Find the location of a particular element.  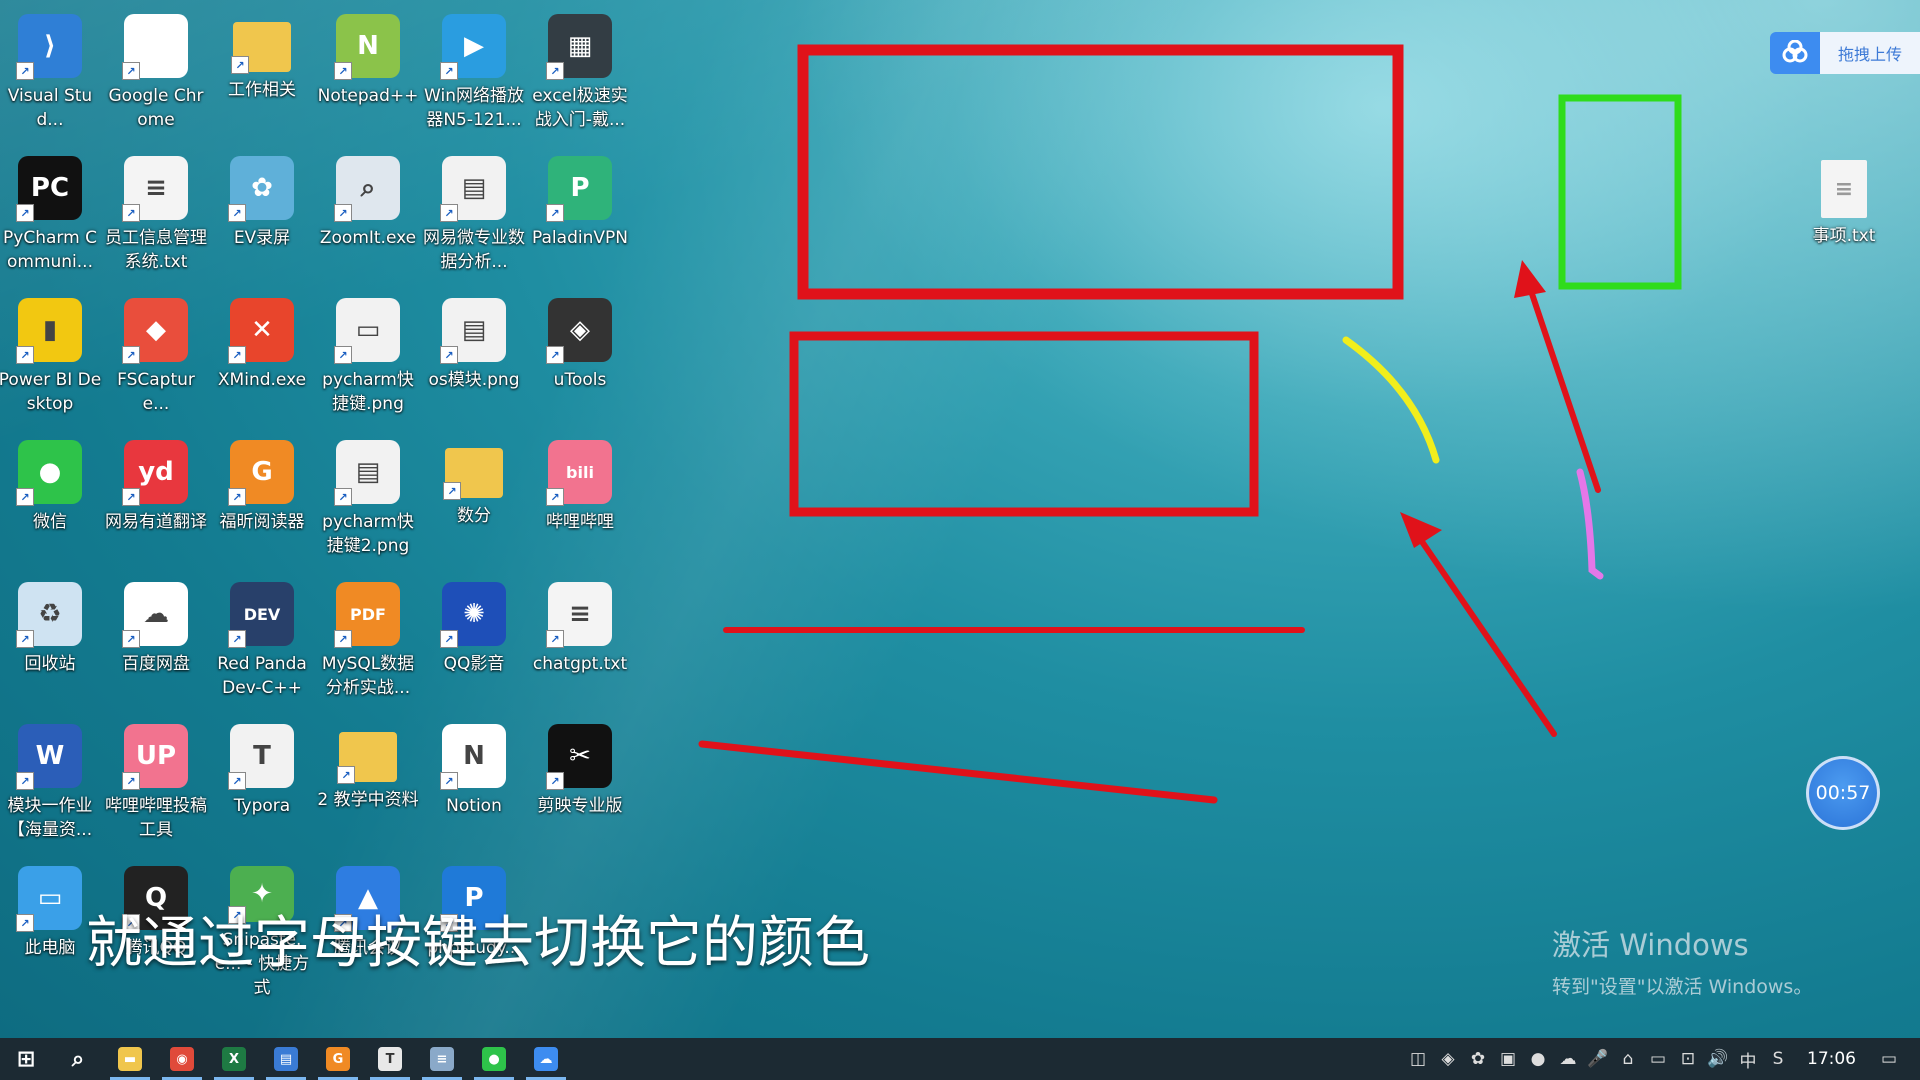

start-button-icon: ⊞ is located at coordinates (26, 1059).